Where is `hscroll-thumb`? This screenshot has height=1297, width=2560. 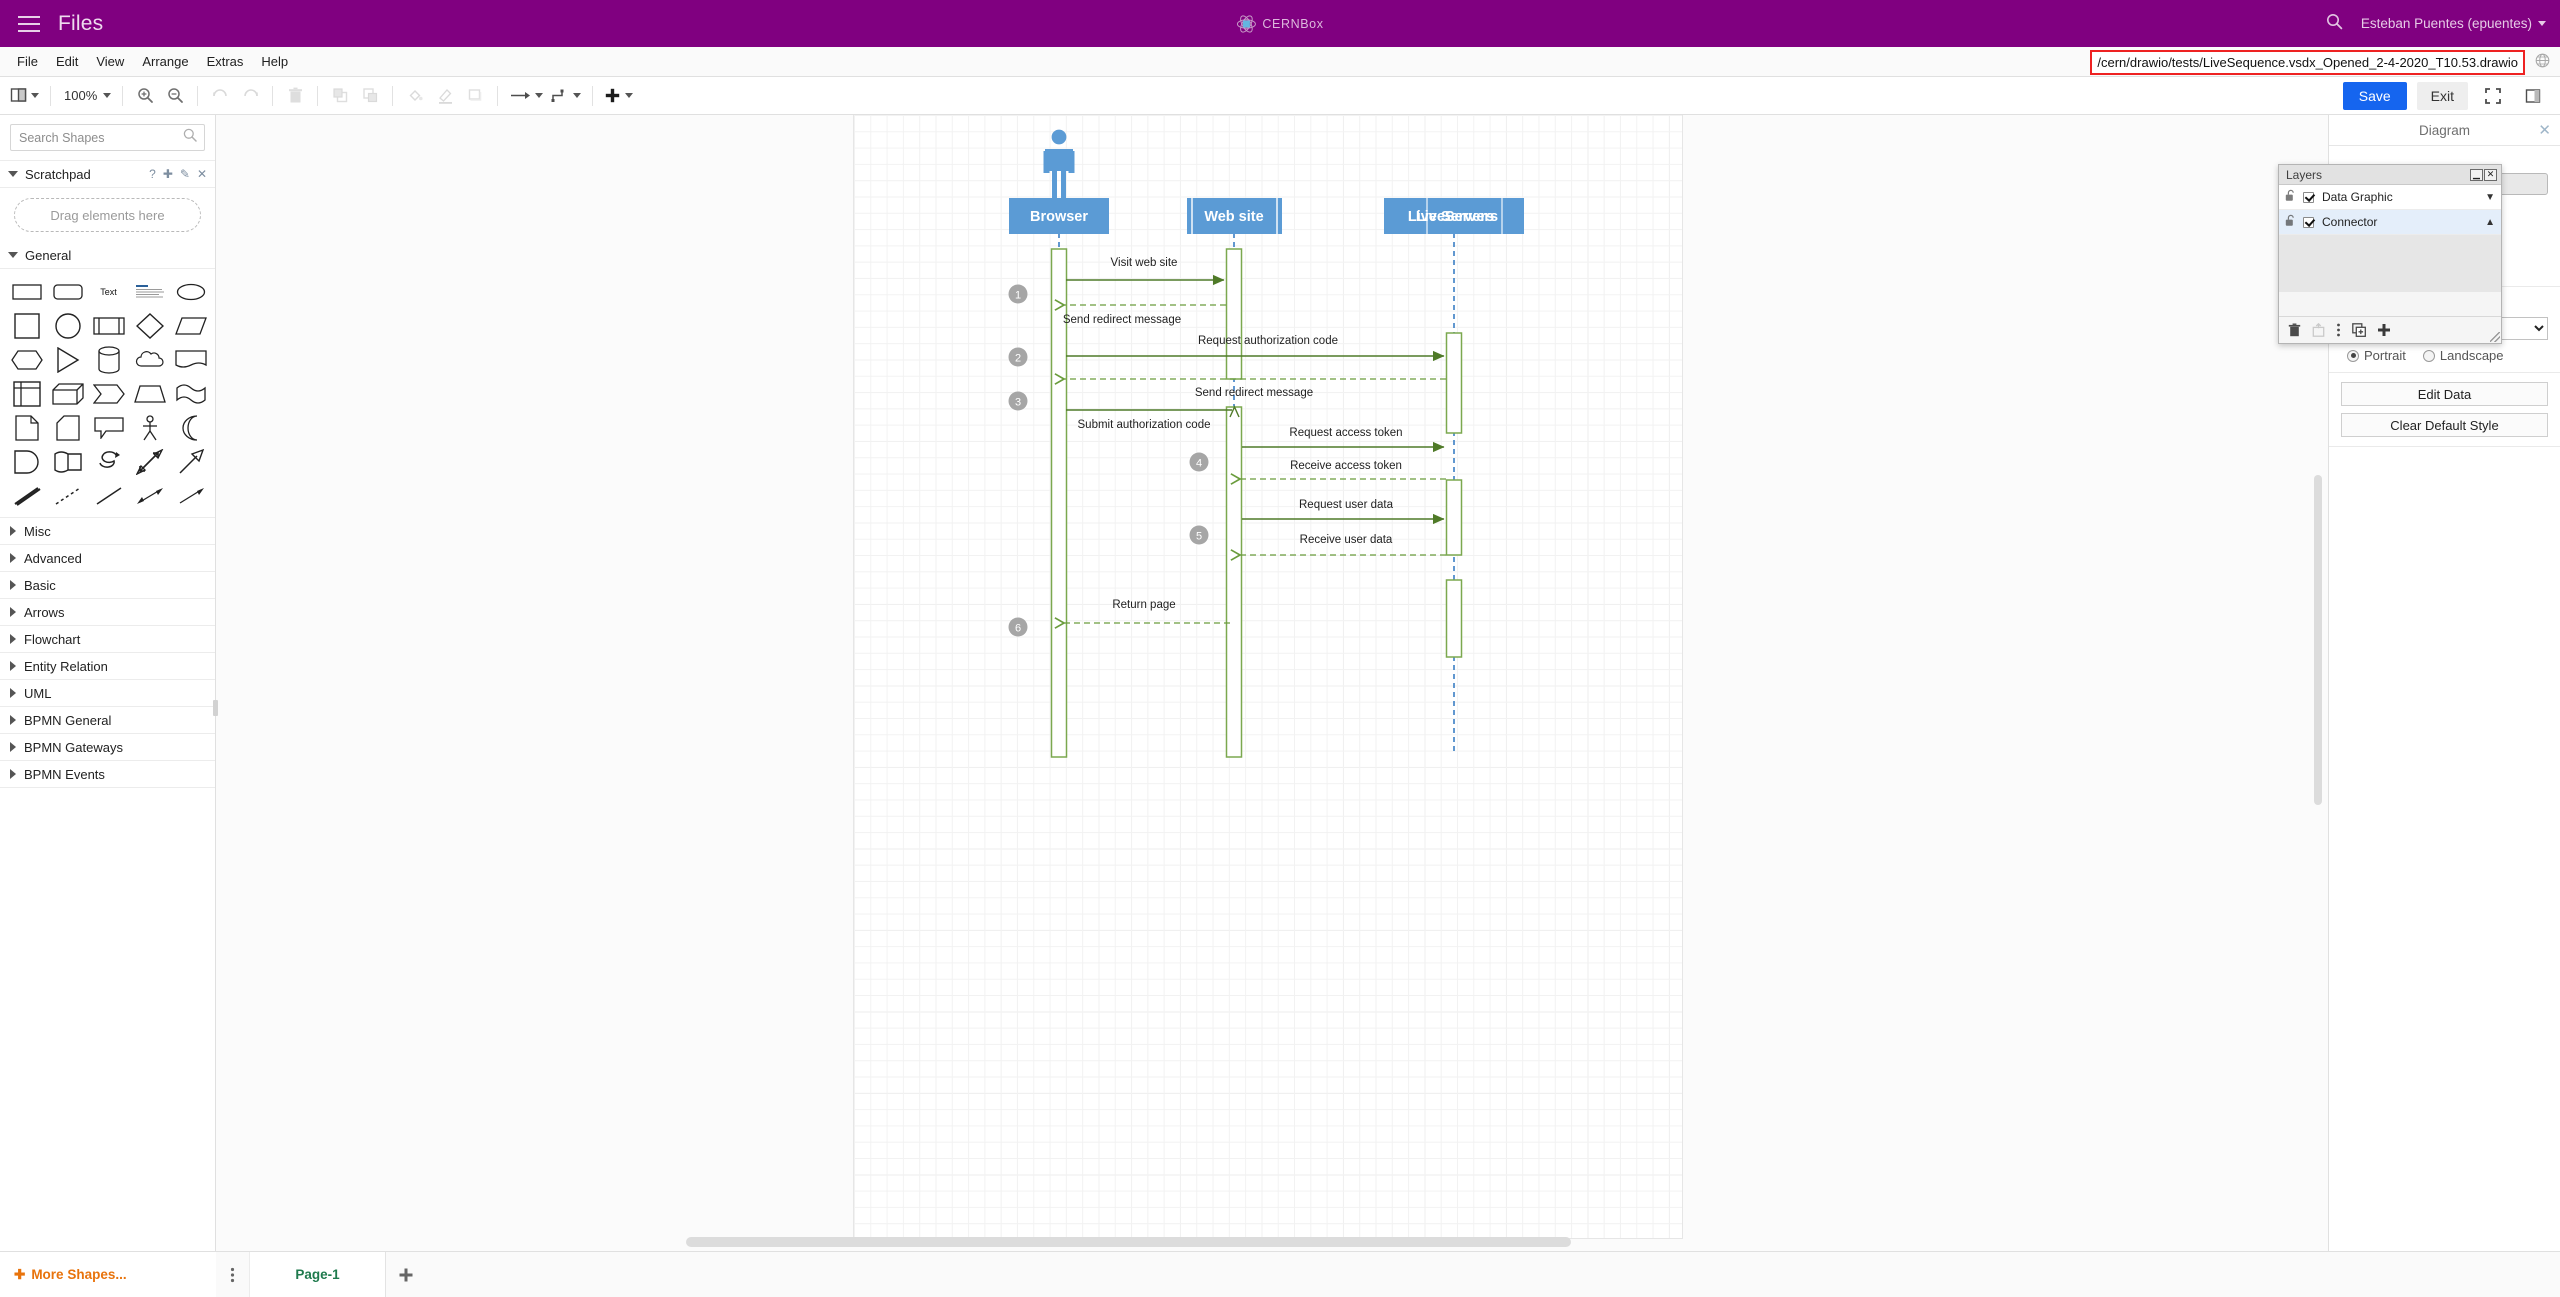 hscroll-thumb is located at coordinates (1128, 1242).